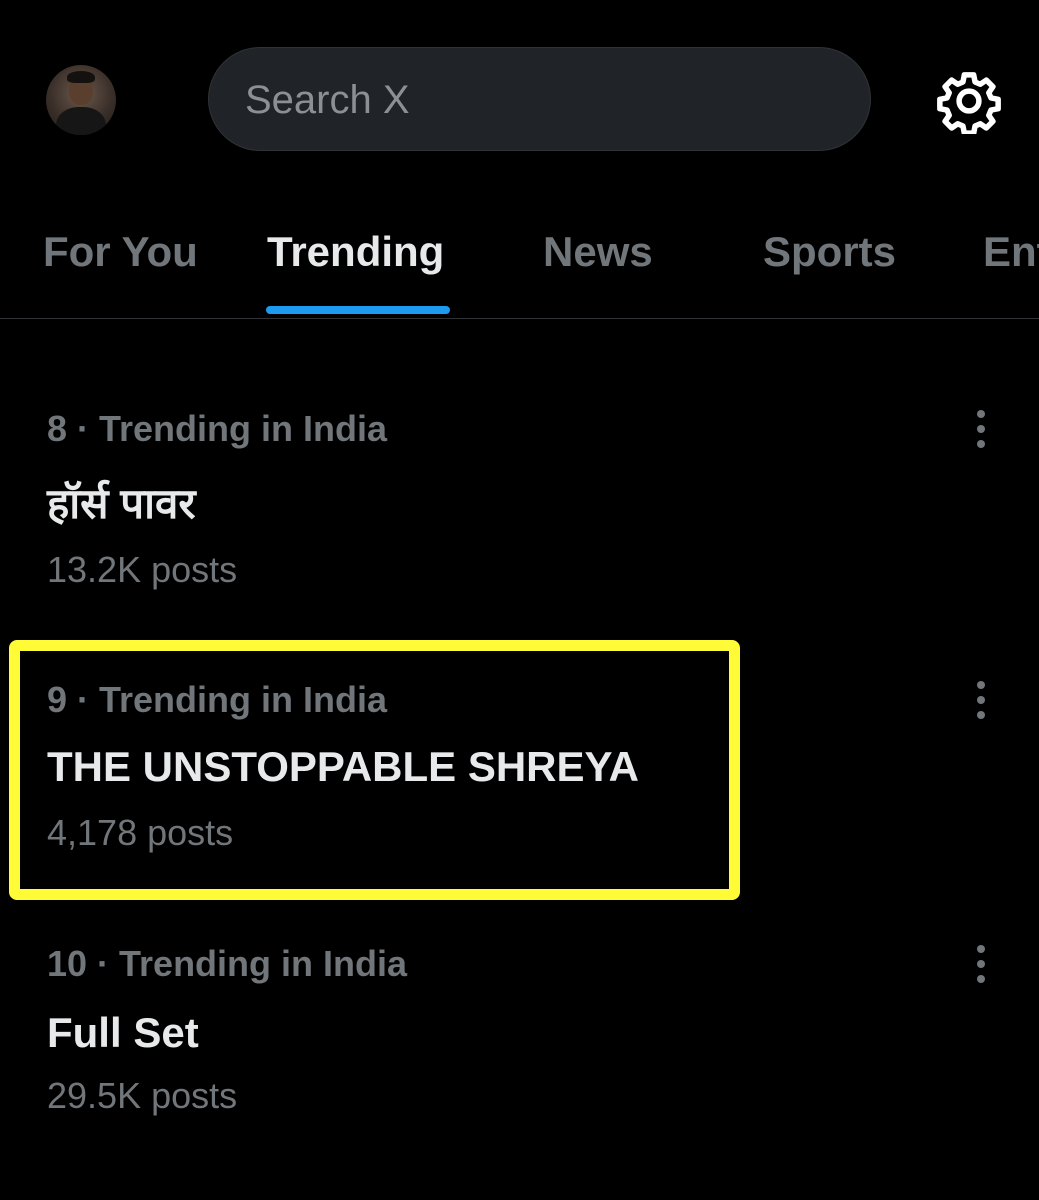 The image size is (1039, 1200). I want to click on tab-entertainment: Ent, so click(1011, 252).